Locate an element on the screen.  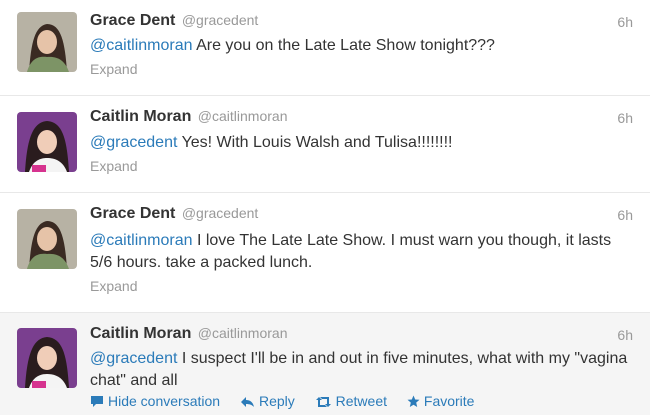
hide-conversation-label: Hide conversation is located at coordinates (164, 401).